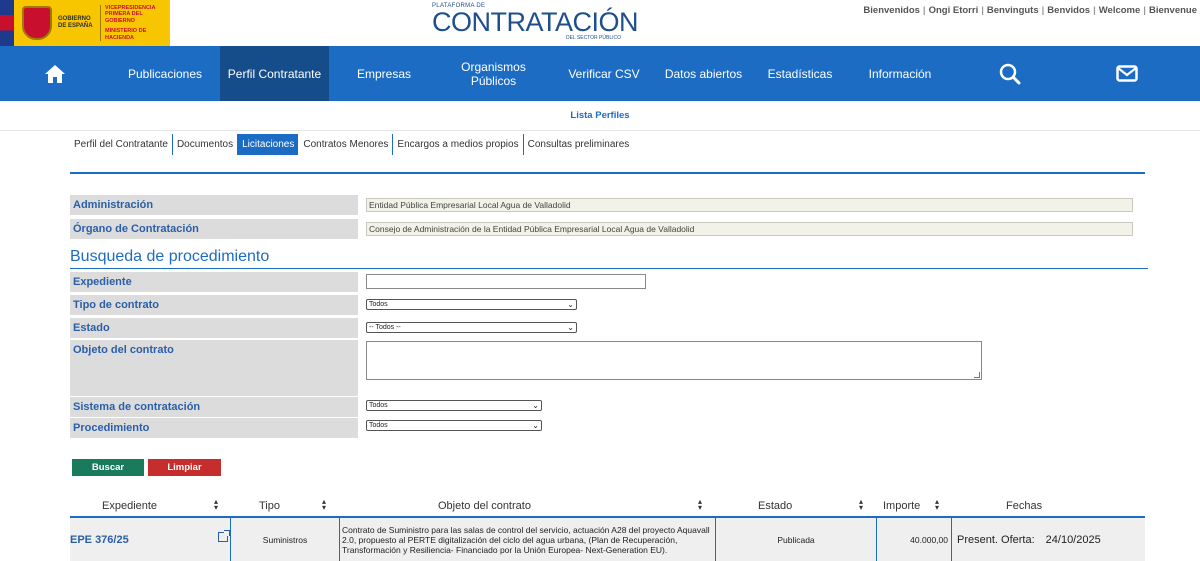 The width and height of the screenshot is (1200, 561). Describe the element at coordinates (150, 539) in the screenshot. I see `row-expediente-cell: EPE 376/25` at that location.